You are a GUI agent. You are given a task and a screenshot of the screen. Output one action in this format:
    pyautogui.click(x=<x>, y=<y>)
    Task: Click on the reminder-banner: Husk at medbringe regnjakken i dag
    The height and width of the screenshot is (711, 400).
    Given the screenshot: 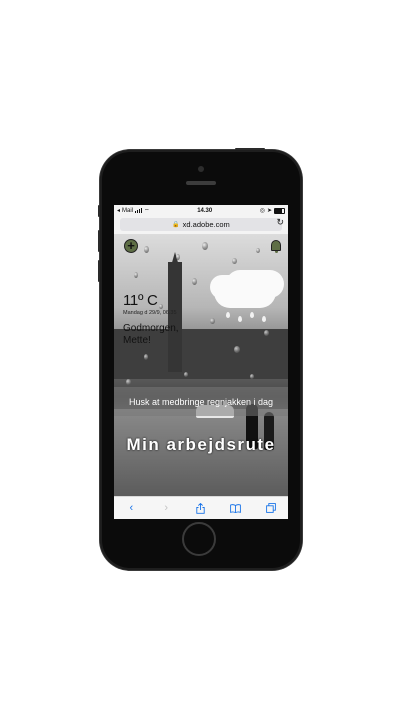 What is the action you would take?
    pyautogui.click(x=201, y=401)
    